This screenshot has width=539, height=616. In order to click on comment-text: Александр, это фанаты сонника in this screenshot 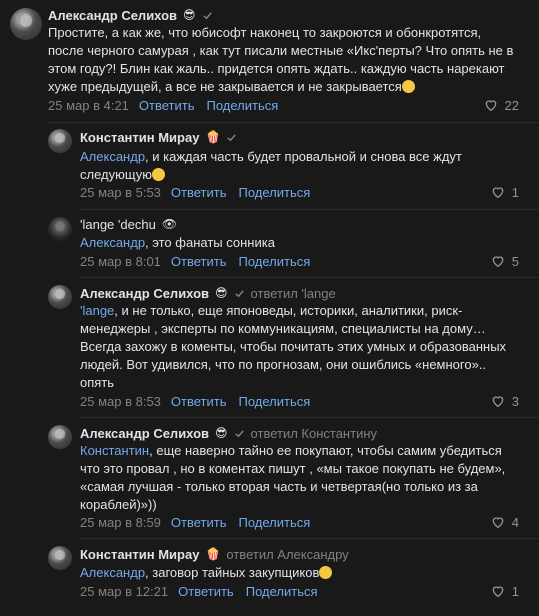, I will do `click(305, 243)`.